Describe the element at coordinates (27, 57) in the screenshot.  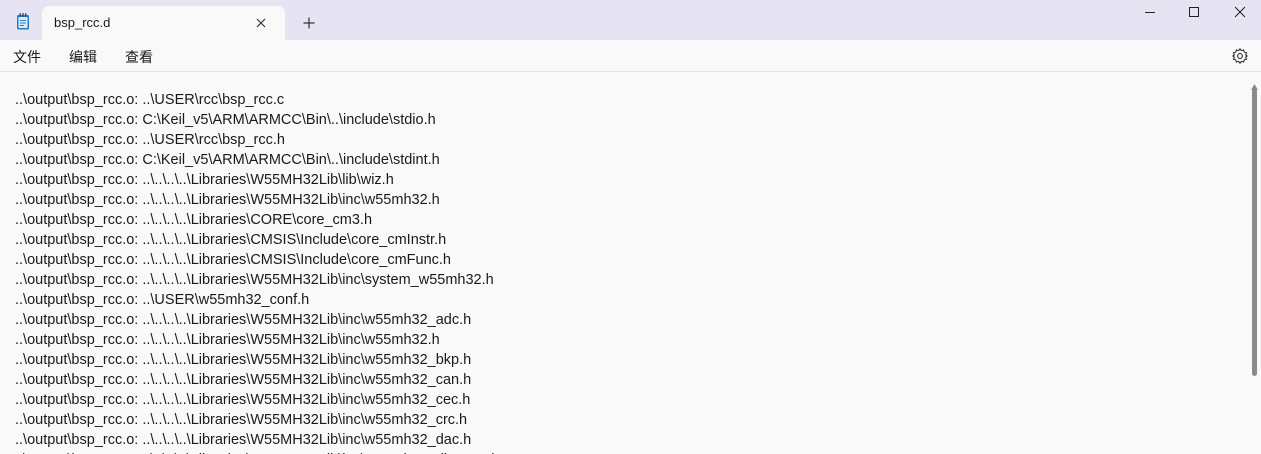
I see `menu-file: 文件` at that location.